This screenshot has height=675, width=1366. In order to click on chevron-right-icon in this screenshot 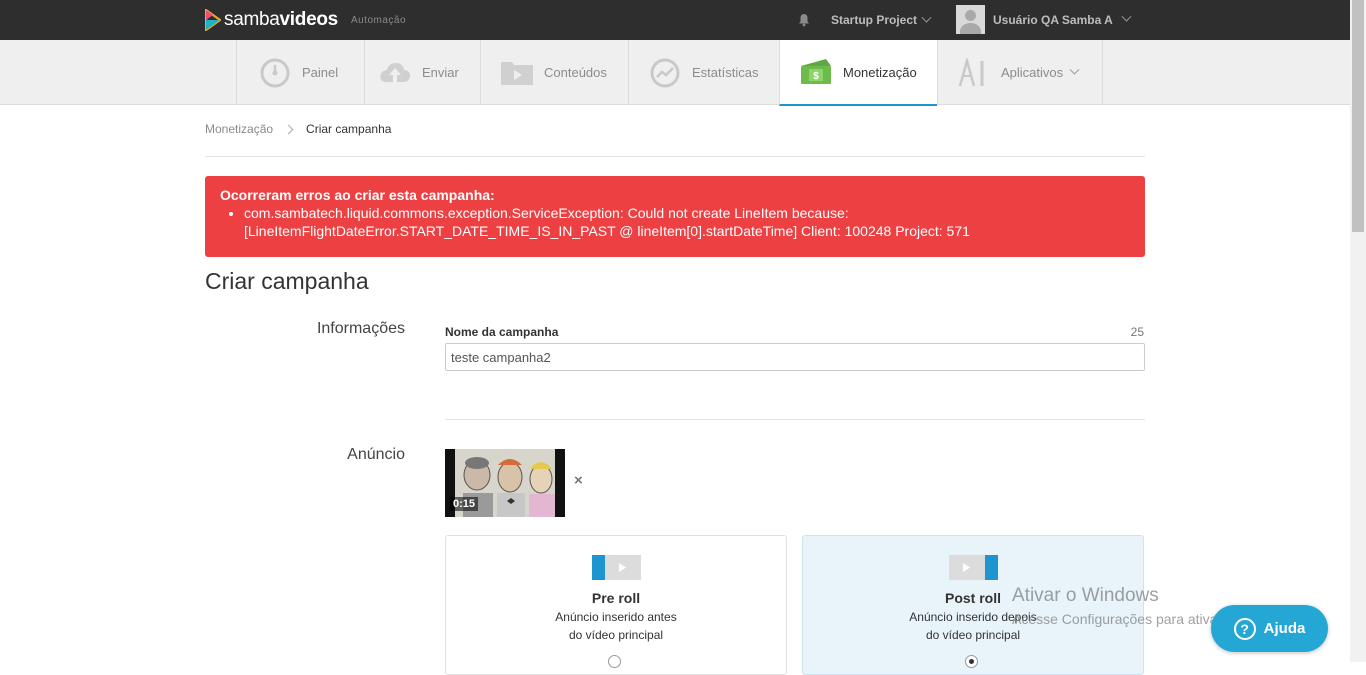, I will do `click(288, 129)`.